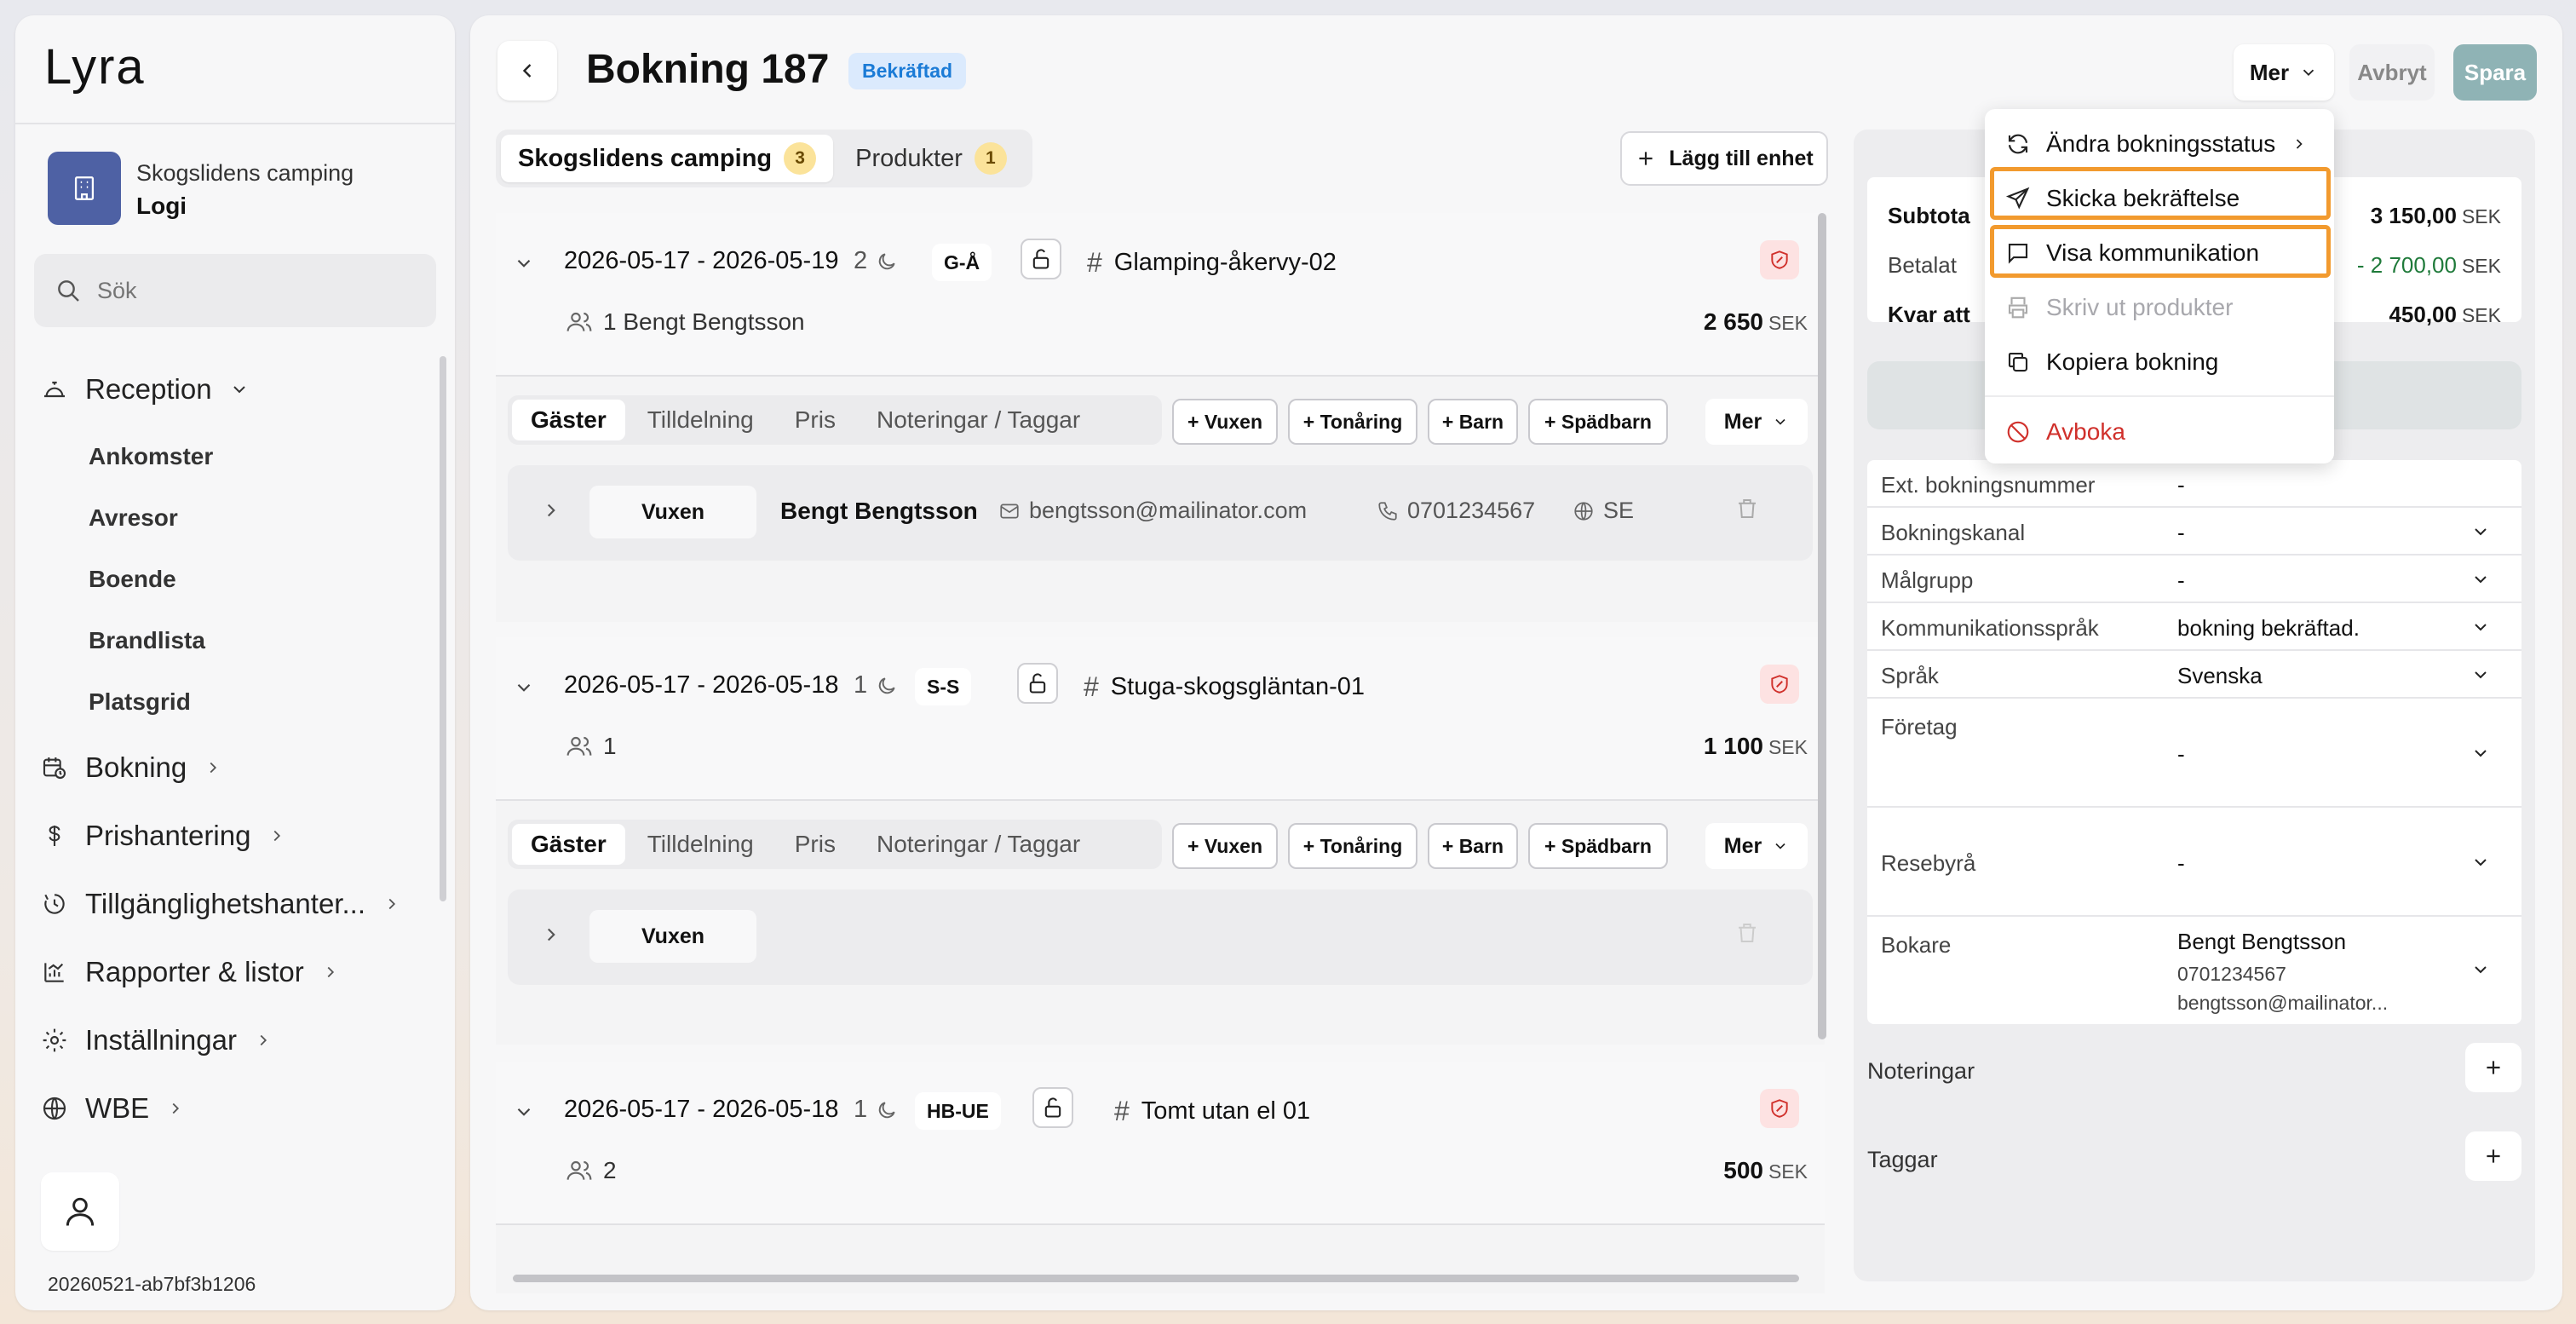 Image resolution: width=2576 pixels, height=1324 pixels. Describe the element at coordinates (1743, 846) in the screenshot. I see `unit-mer-label: Mer` at that location.